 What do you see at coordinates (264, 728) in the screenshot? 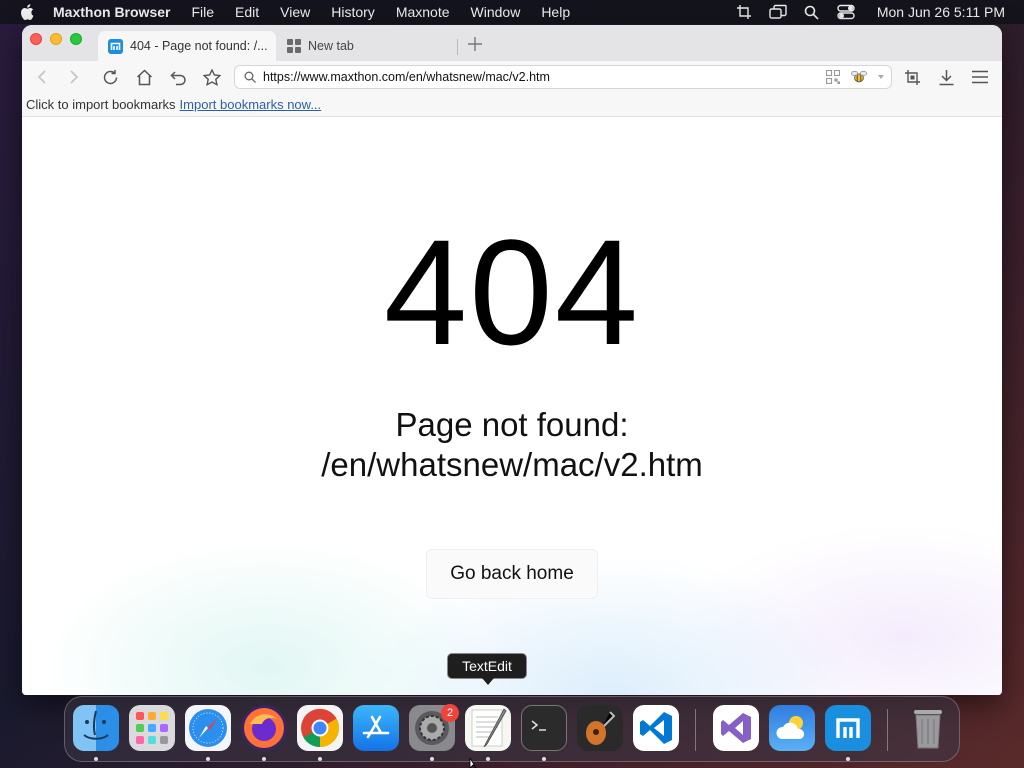
I see `firefox-icon` at bounding box center [264, 728].